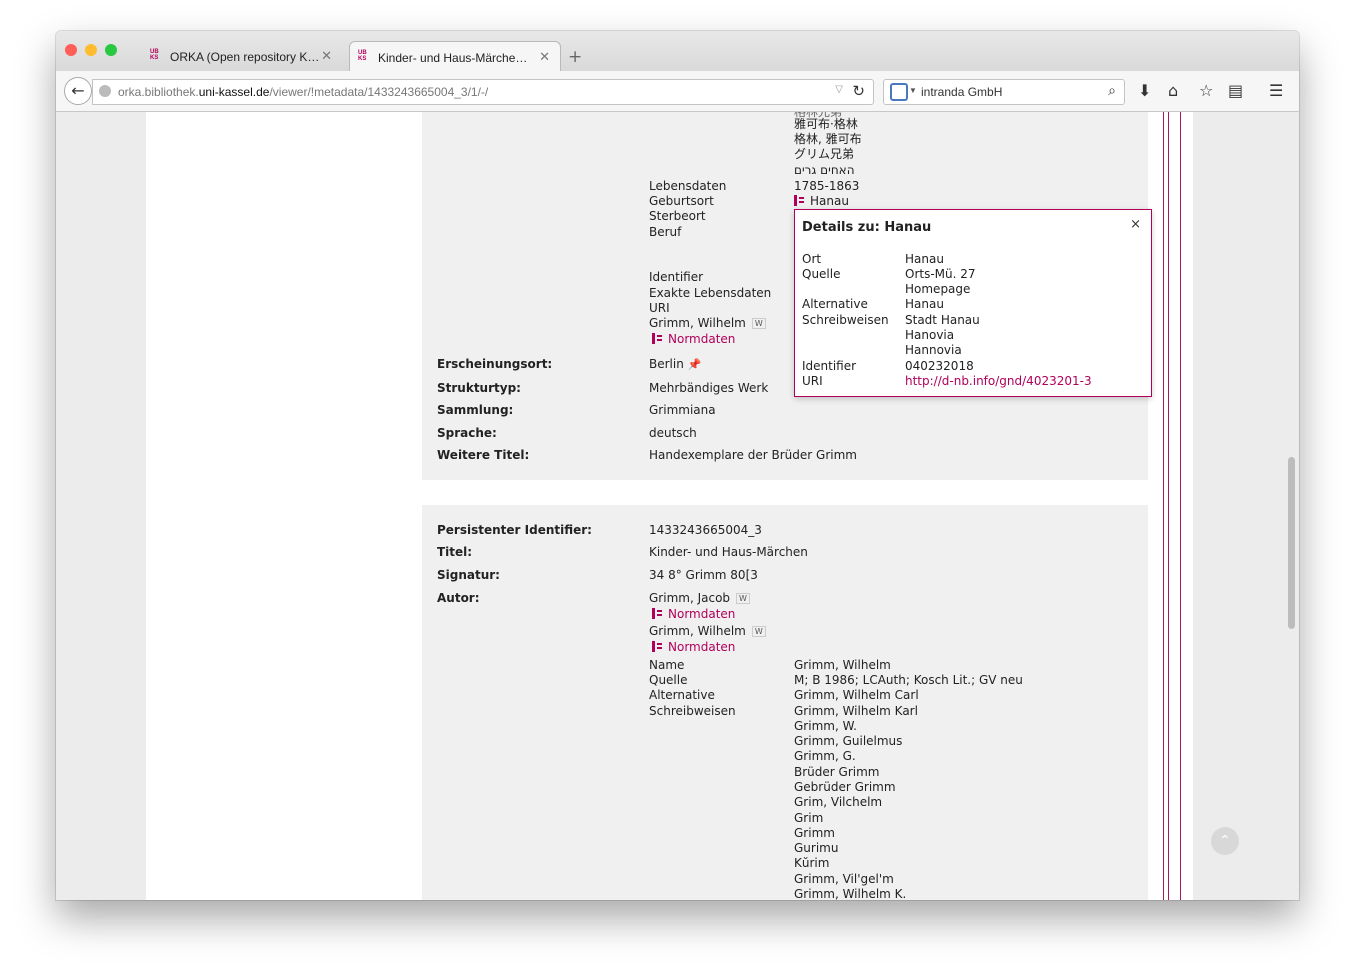 The height and width of the screenshot is (980, 1355). What do you see at coordinates (467, 433) in the screenshot?
I see `field-label: Sprache:` at bounding box center [467, 433].